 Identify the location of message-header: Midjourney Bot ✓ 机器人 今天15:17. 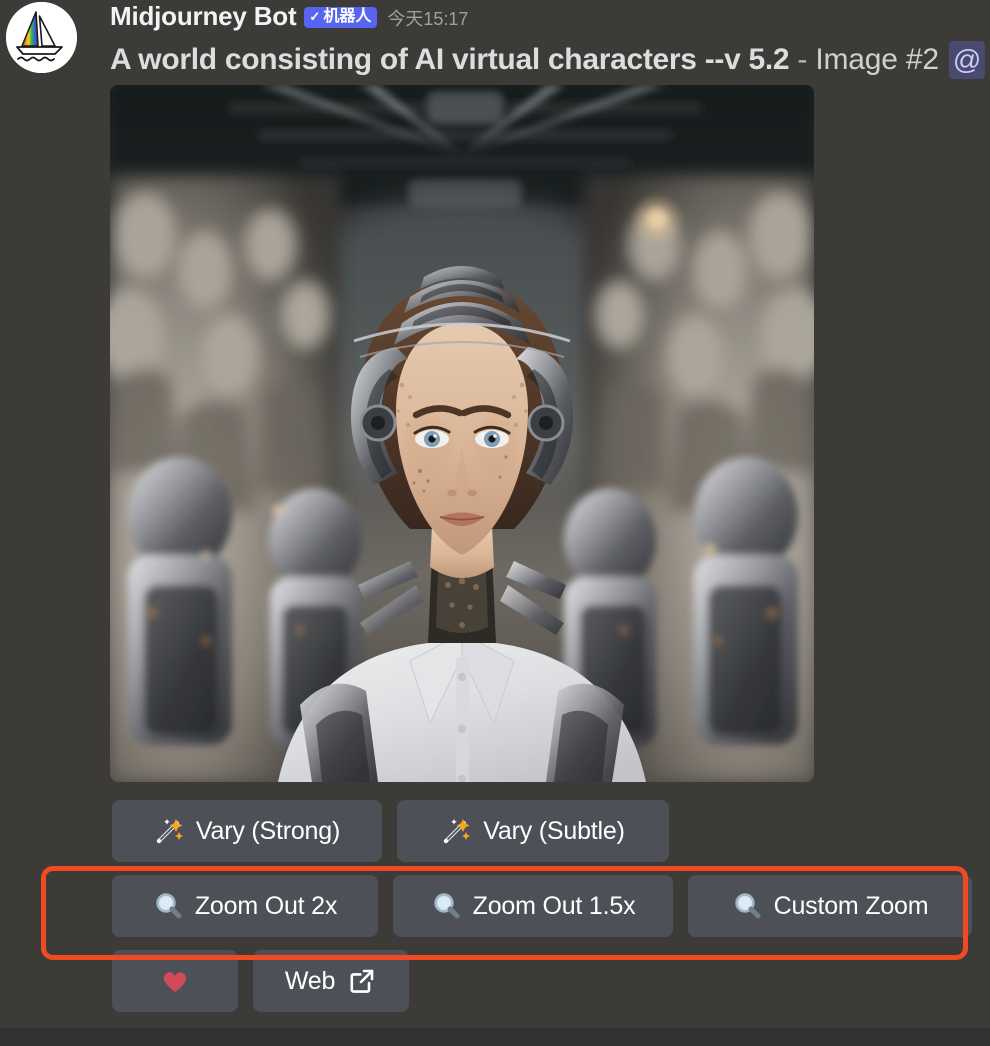
(289, 16).